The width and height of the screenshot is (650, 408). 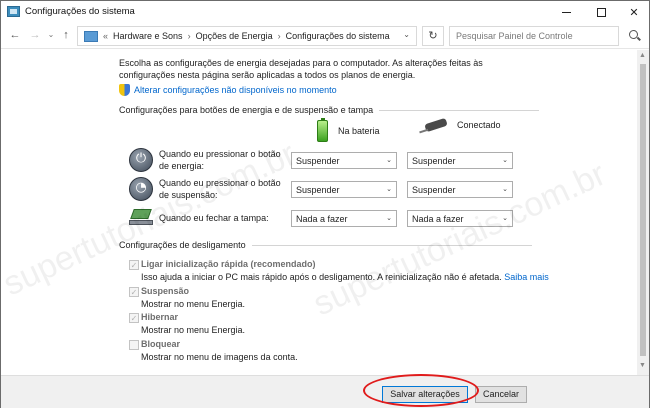 I want to click on close-button: ✕, so click(x=634, y=12).